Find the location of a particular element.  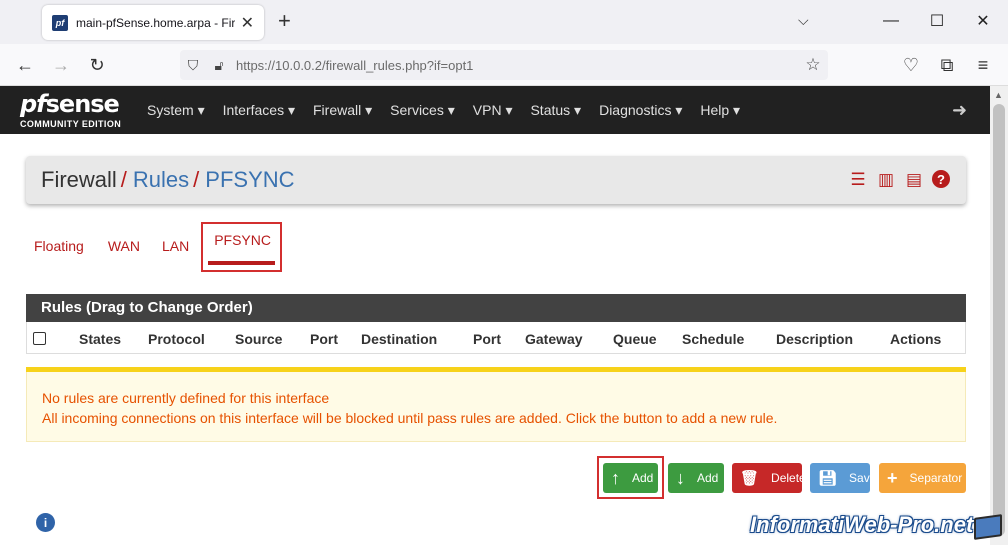

col-protocol: Protocol is located at coordinates (176, 339).